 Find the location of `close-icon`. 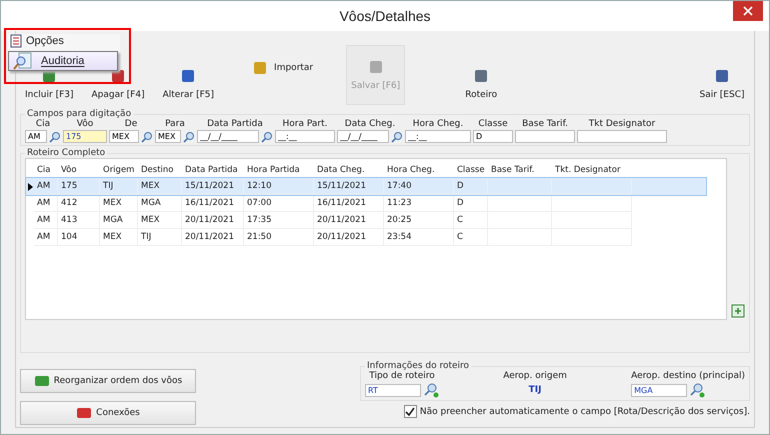

close-icon is located at coordinates (748, 11).